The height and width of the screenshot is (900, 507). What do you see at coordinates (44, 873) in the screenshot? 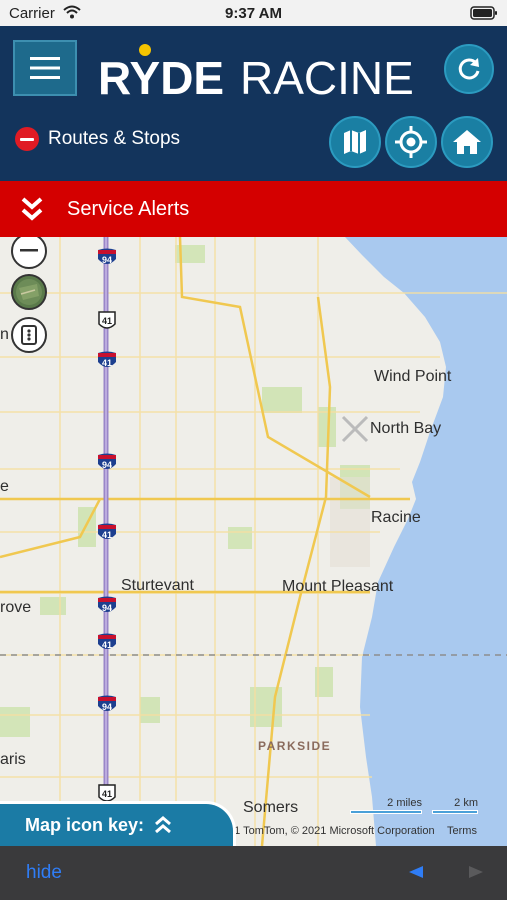
I see `hide-button: hide` at bounding box center [44, 873].